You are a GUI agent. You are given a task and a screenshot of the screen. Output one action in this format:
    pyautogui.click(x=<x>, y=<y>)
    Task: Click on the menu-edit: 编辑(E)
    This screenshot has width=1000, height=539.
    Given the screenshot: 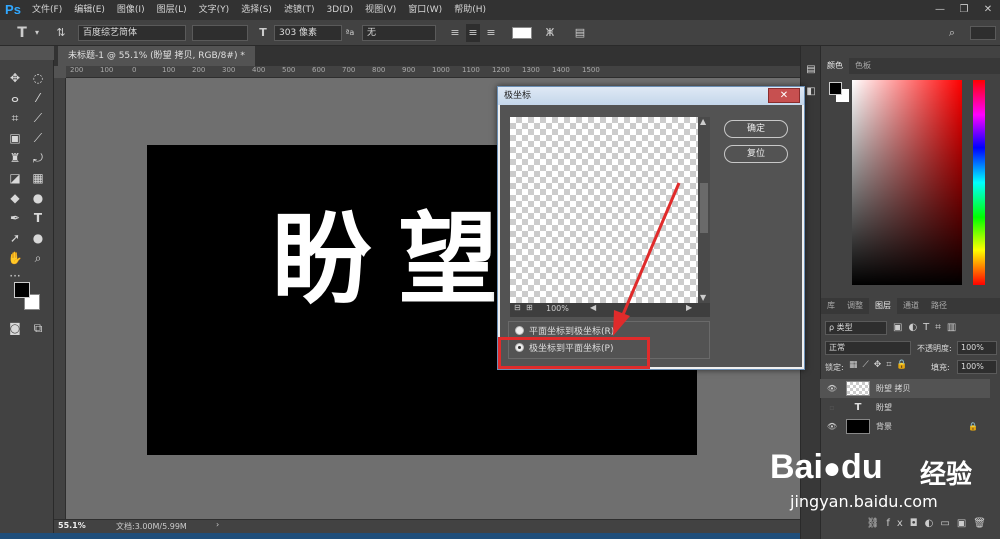 What is the action you would take?
    pyautogui.click(x=89, y=10)
    